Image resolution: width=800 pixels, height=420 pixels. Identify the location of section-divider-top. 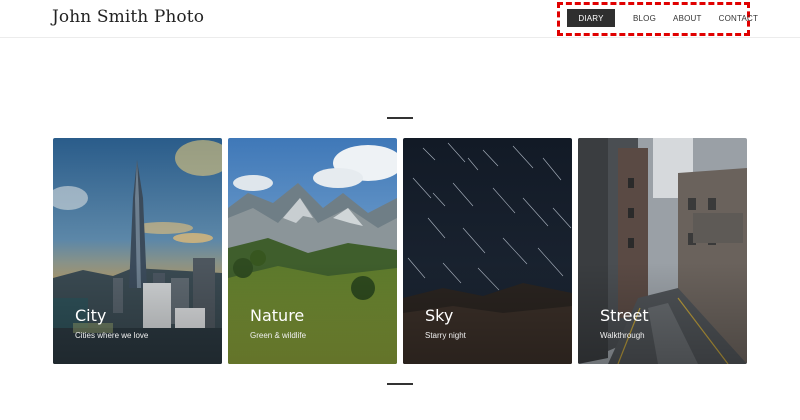
(400, 118).